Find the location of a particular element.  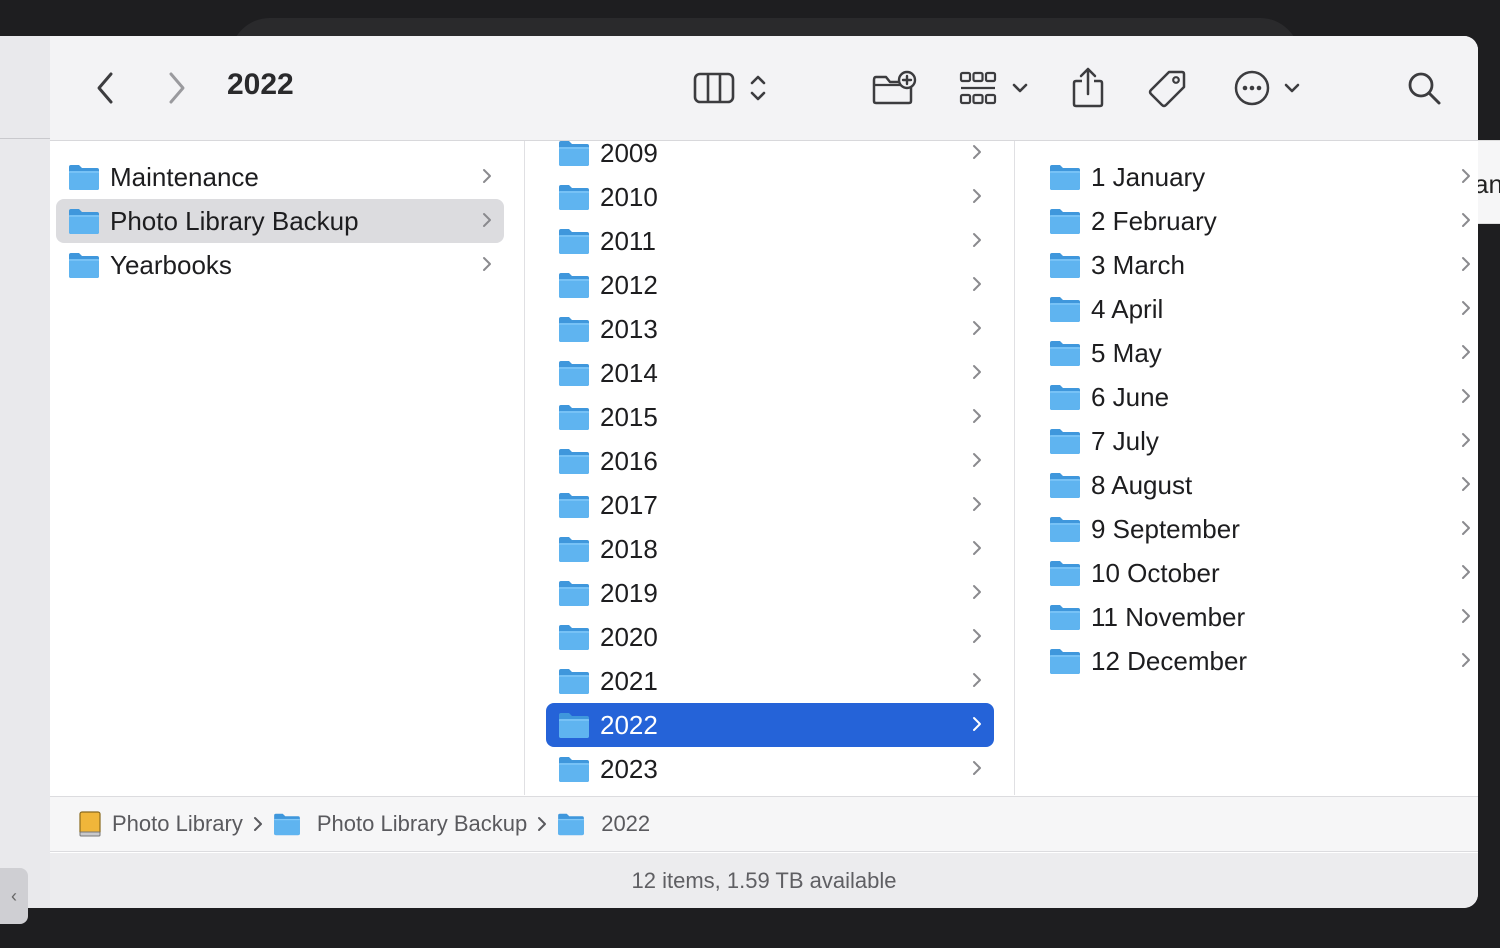

row-label: 2016 is located at coordinates (629, 460).